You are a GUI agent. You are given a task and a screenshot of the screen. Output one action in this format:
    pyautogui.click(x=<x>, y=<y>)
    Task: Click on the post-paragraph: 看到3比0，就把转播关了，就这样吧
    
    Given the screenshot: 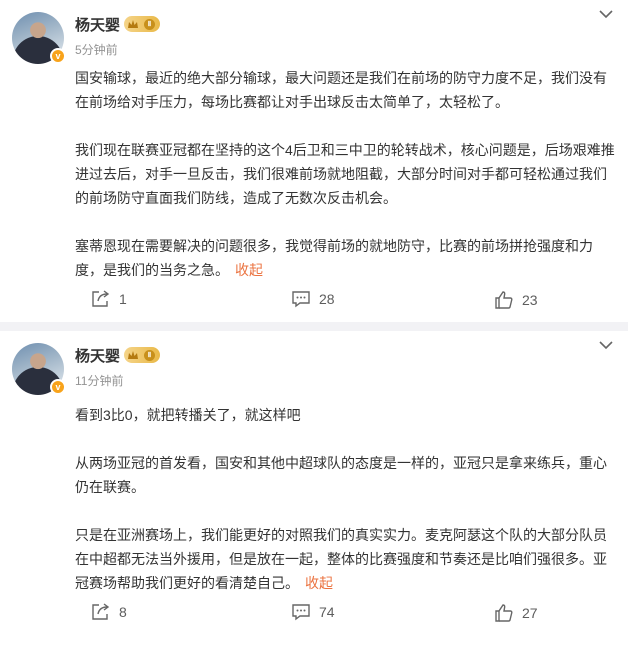 What is the action you would take?
    pyautogui.click(x=188, y=415)
    